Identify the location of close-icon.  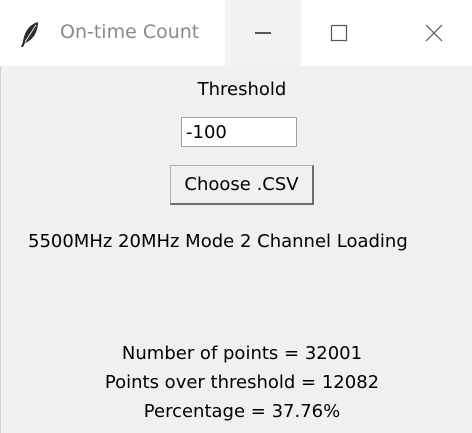
(434, 33).